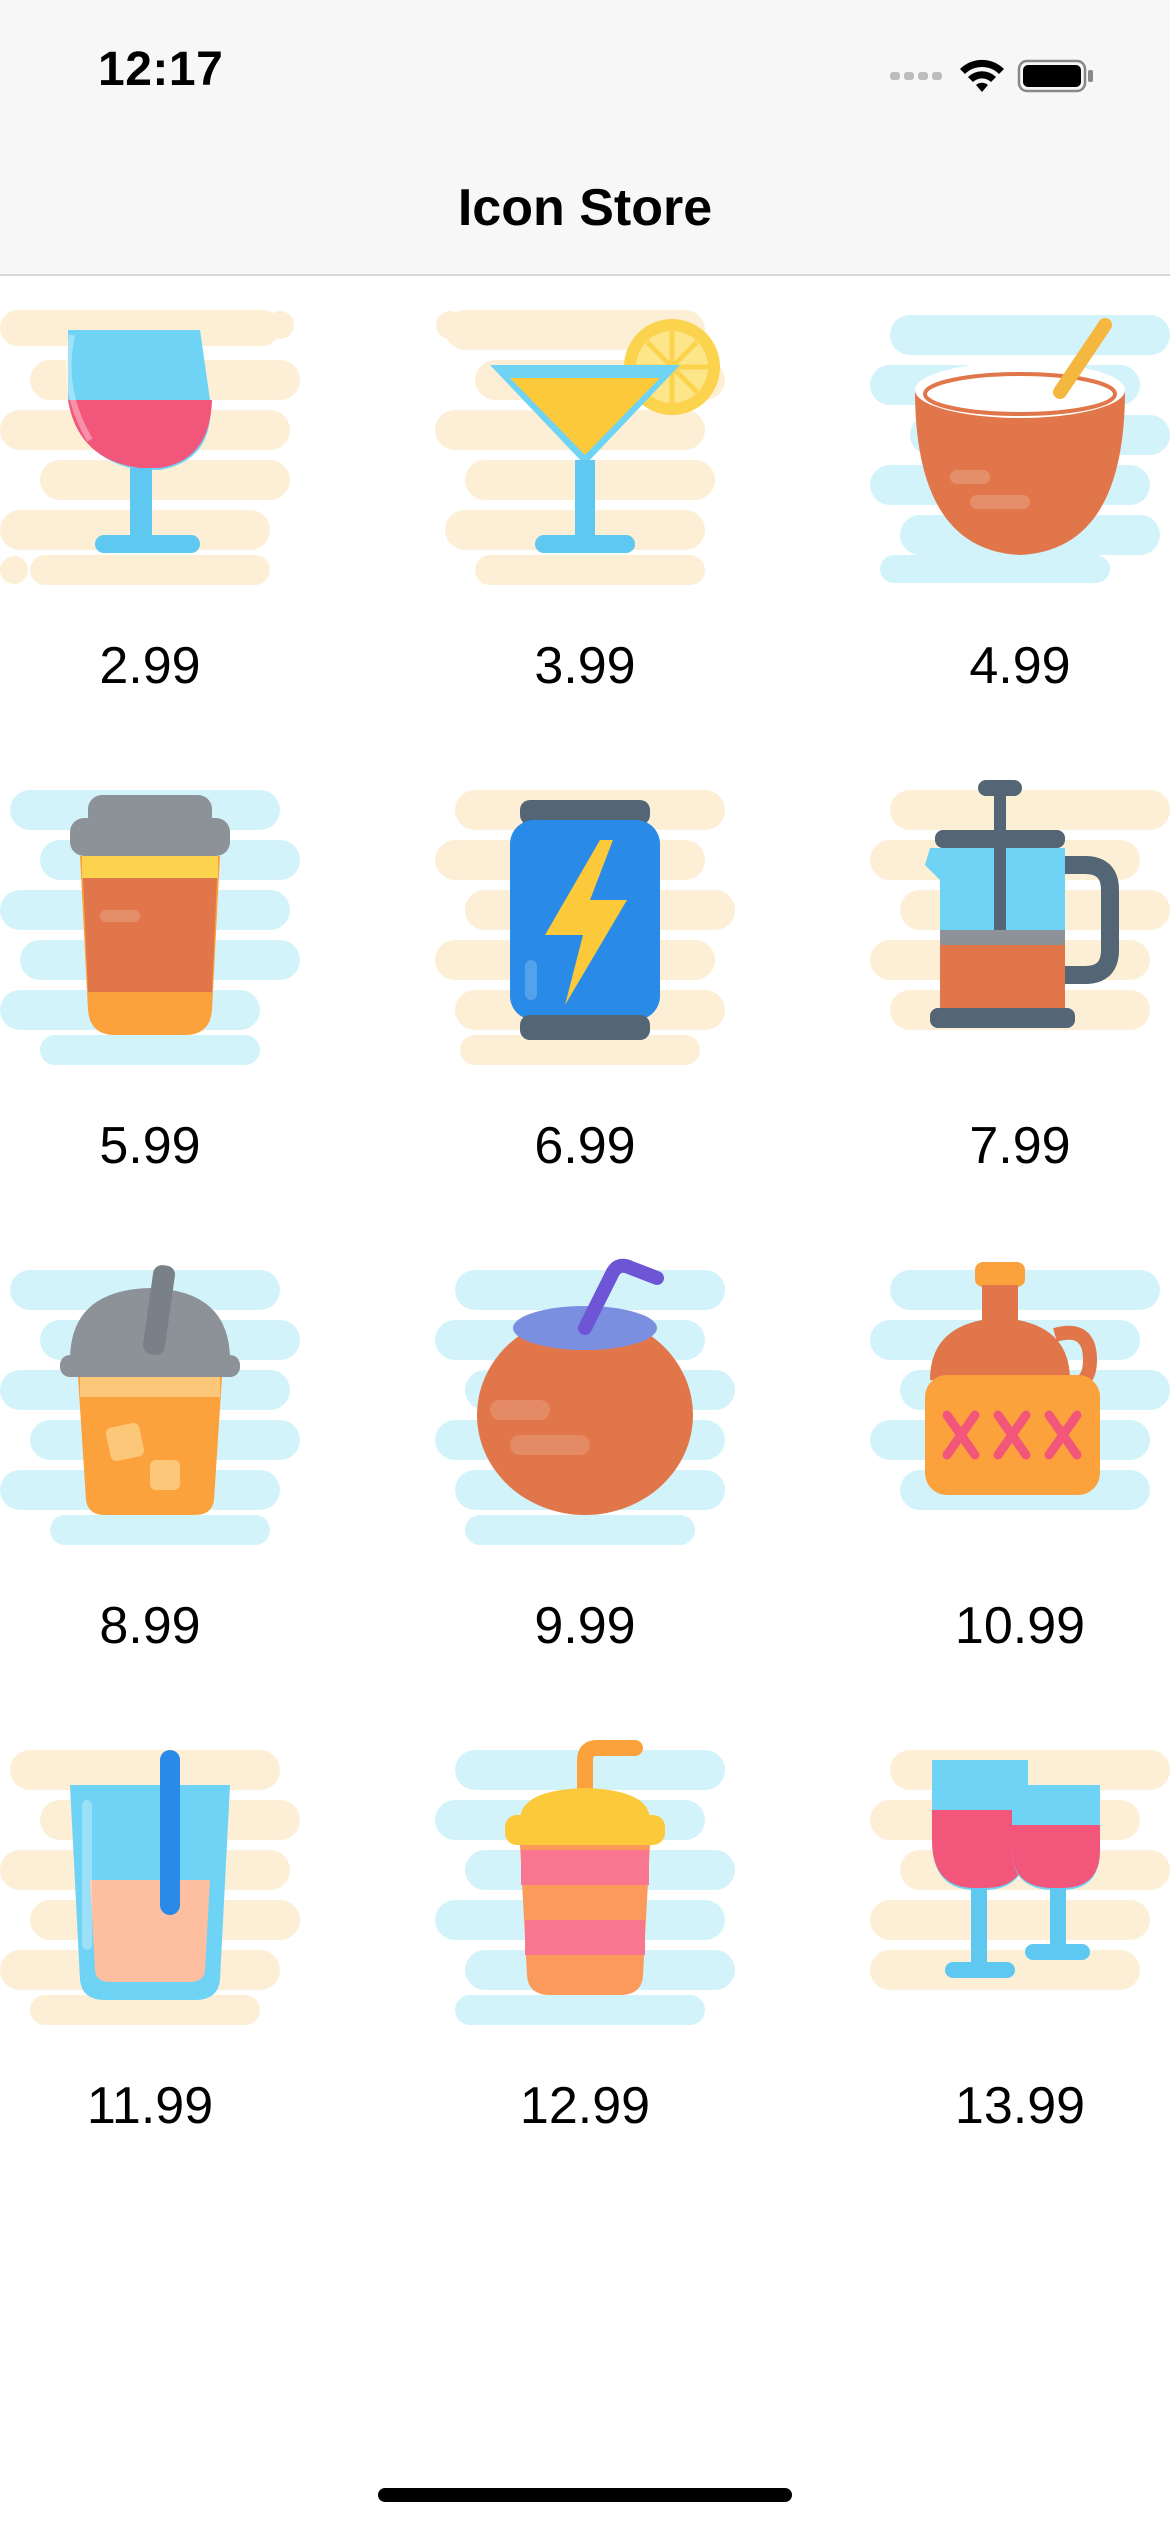  What do you see at coordinates (585, 1880) in the screenshot?
I see `soda-cup-icon` at bounding box center [585, 1880].